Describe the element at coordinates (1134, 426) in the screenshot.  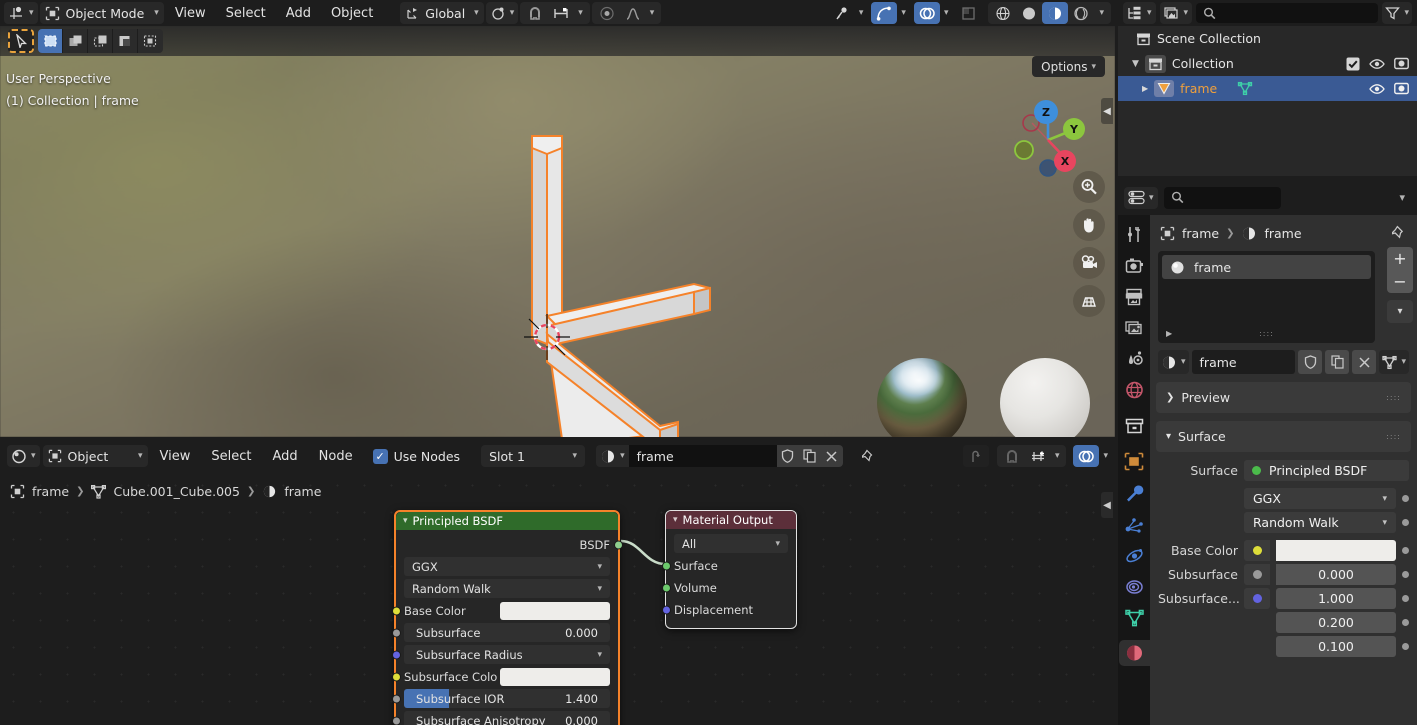
I see `properties-tab-collection` at that location.